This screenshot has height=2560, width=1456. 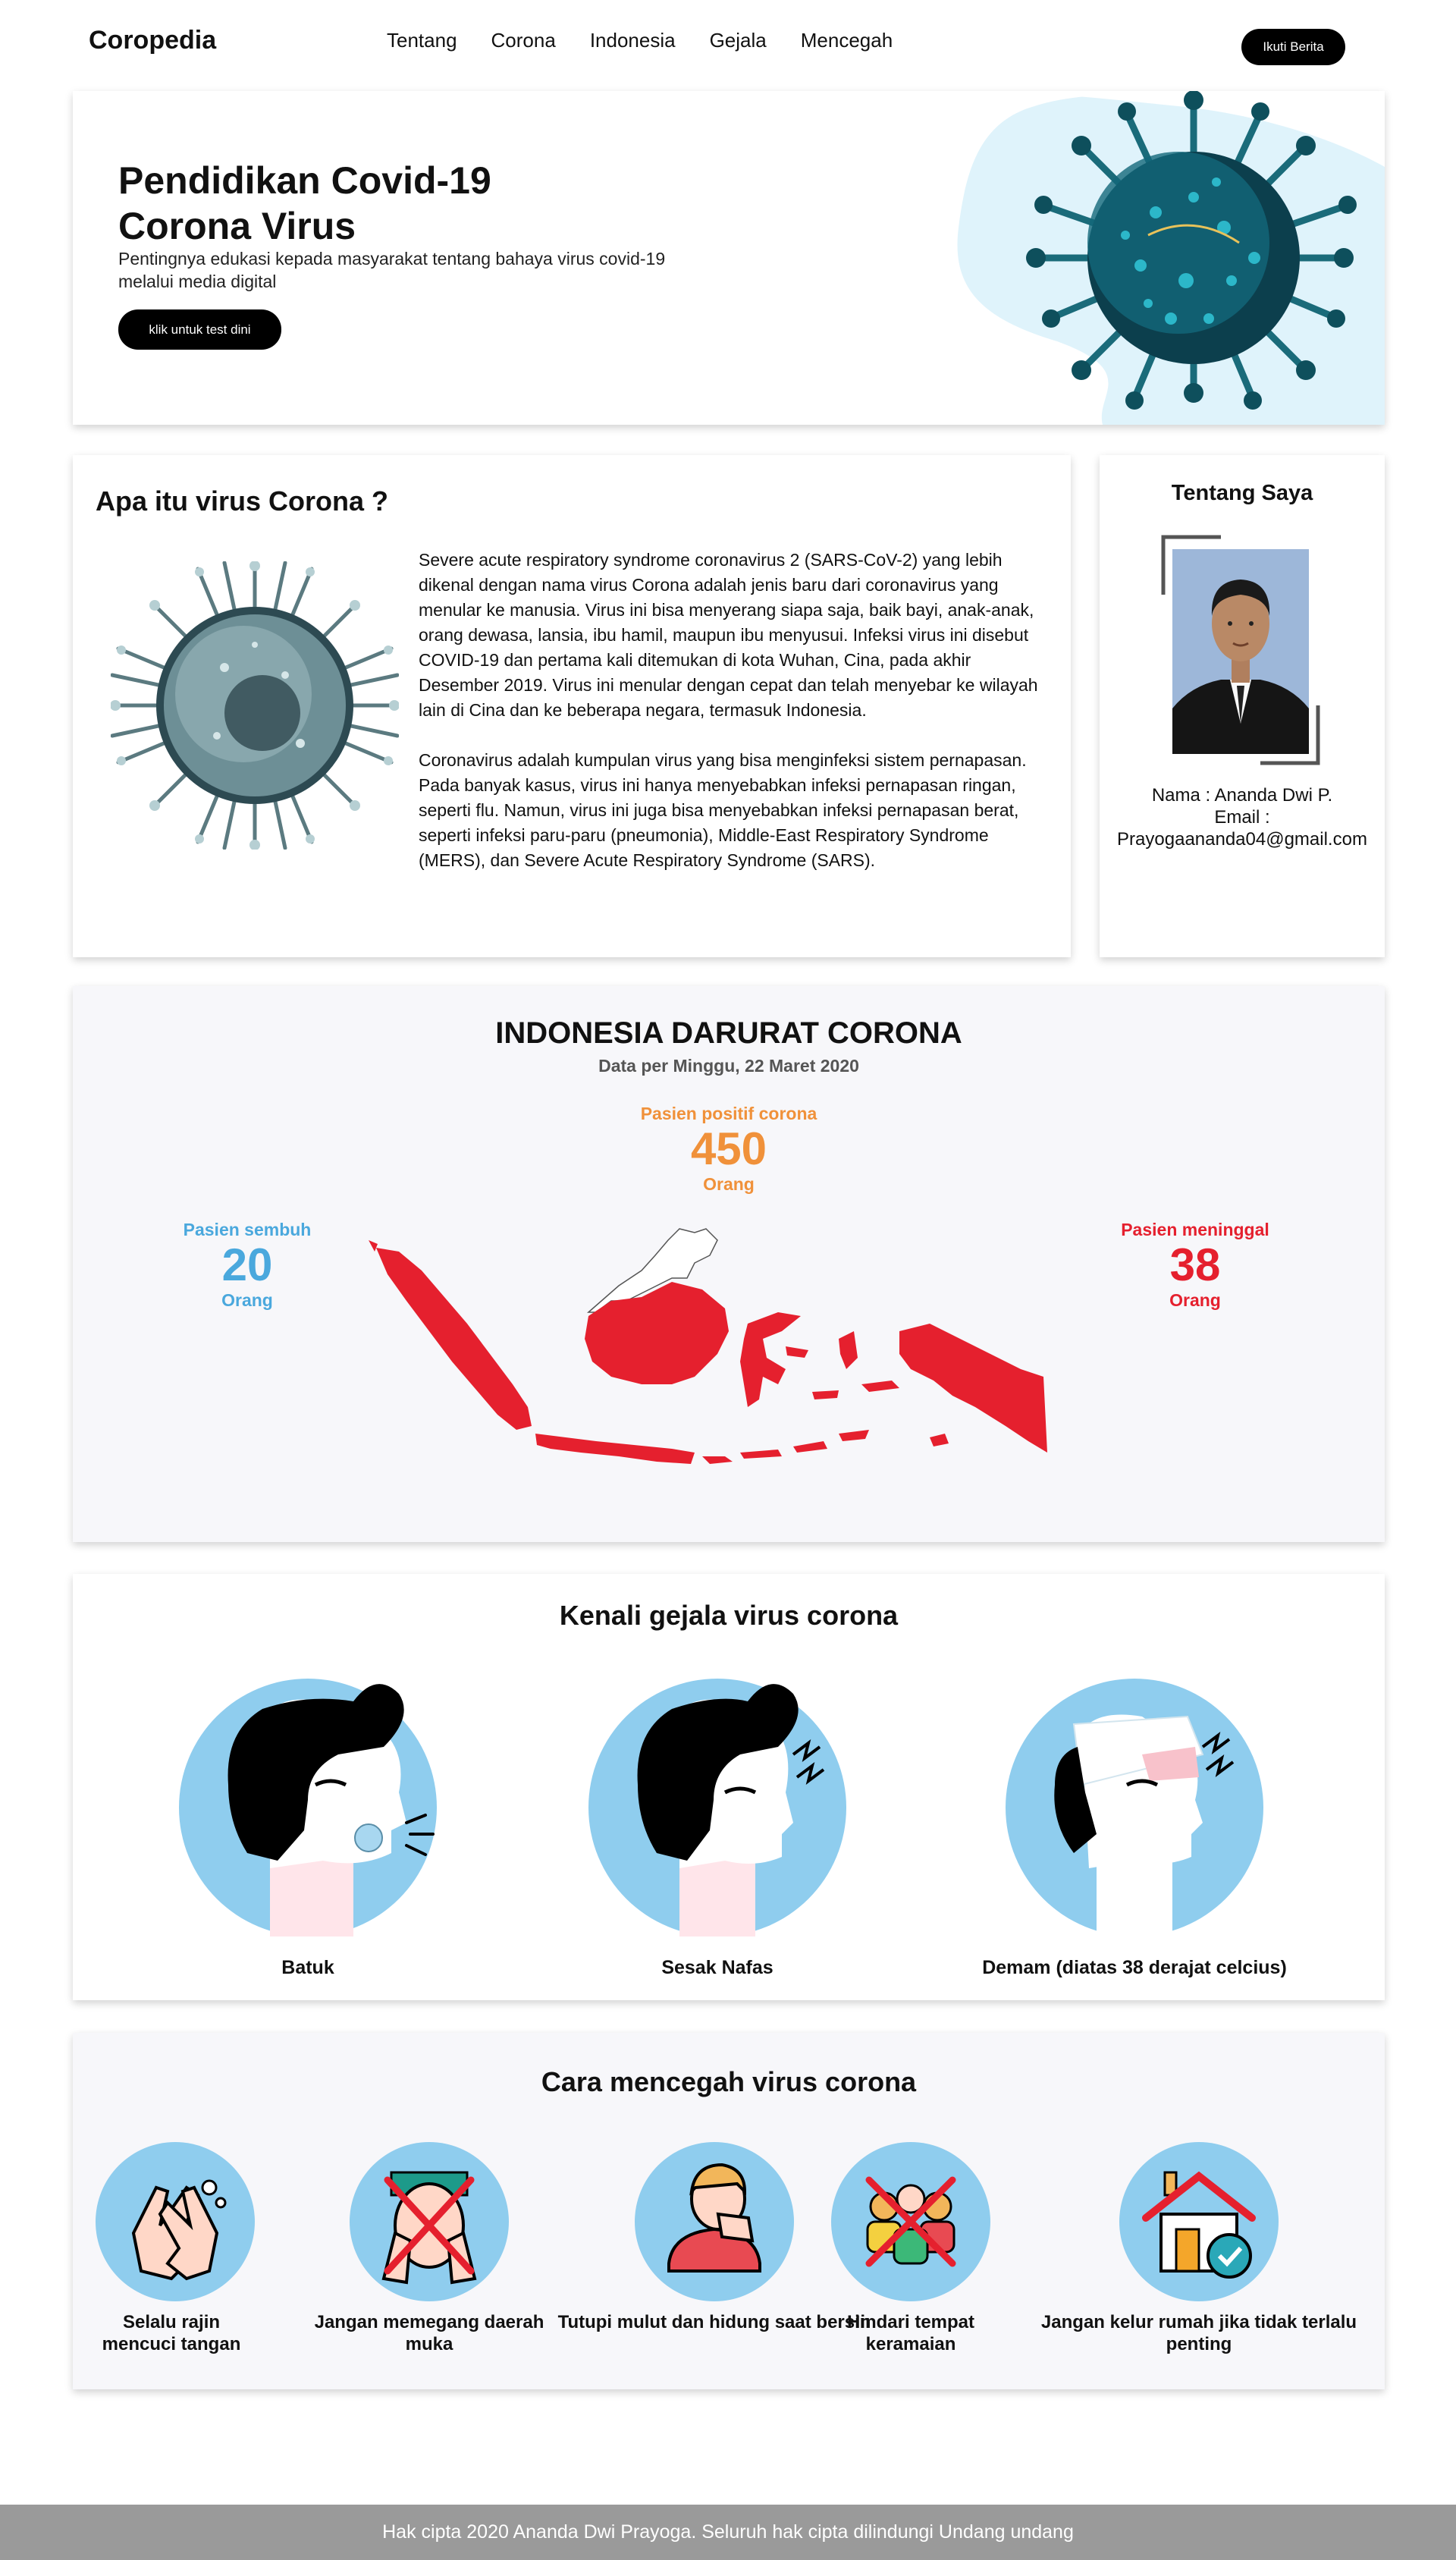 What do you see at coordinates (429, 2221) in the screenshot?
I see `no-touch-face-icon` at bounding box center [429, 2221].